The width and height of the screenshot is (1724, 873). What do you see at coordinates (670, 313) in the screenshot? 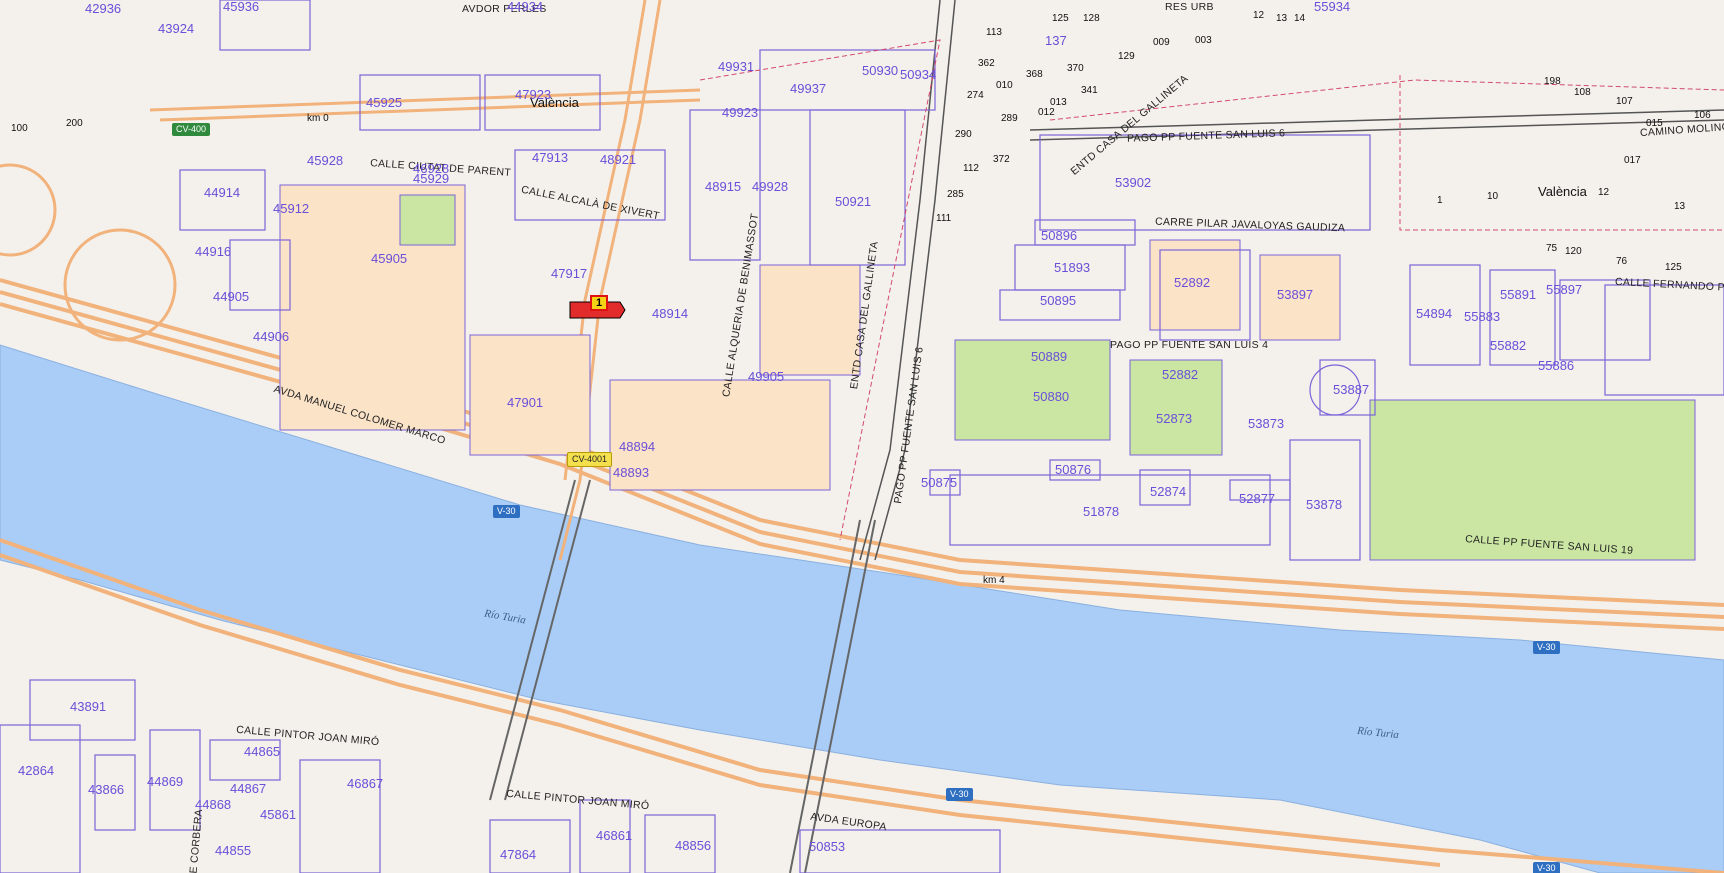
I see `parcel-label: 48914` at bounding box center [670, 313].